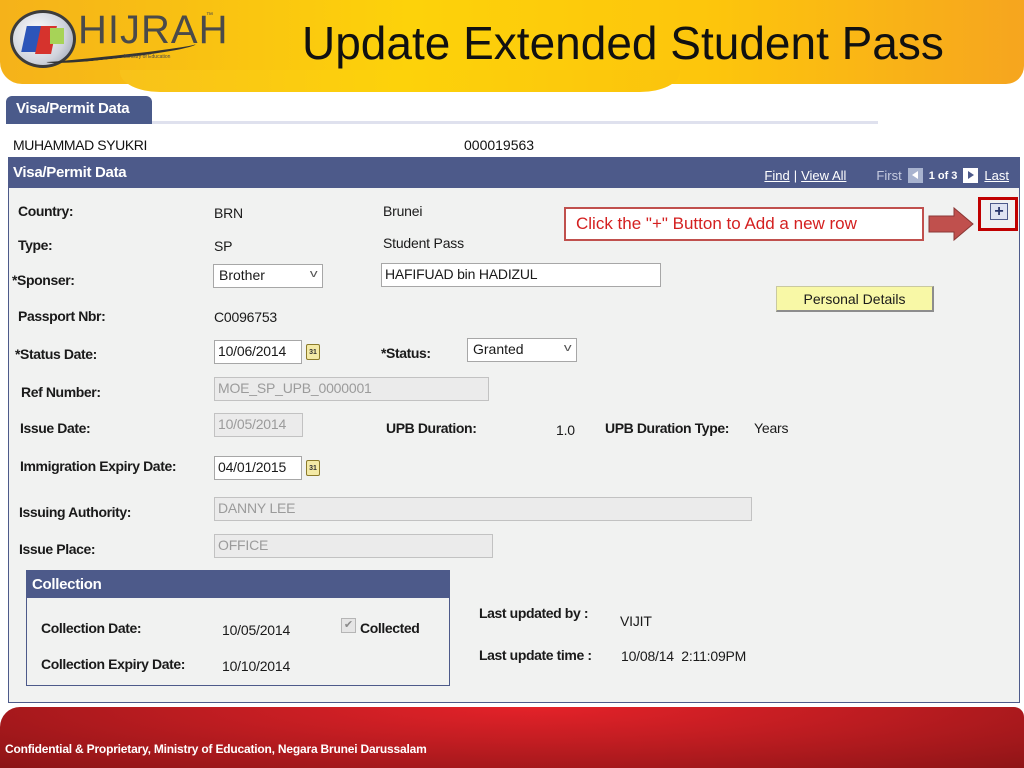 The width and height of the screenshot is (1024, 768). I want to click on last-updated-by-value: VIJIT, so click(636, 621).